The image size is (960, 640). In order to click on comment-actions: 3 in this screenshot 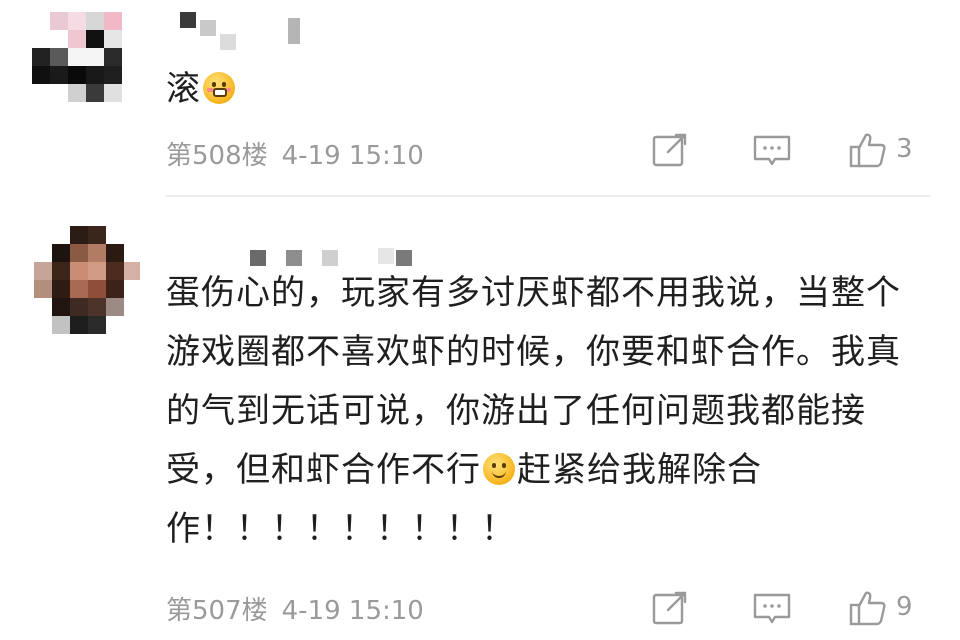, I will do `click(790, 150)`.